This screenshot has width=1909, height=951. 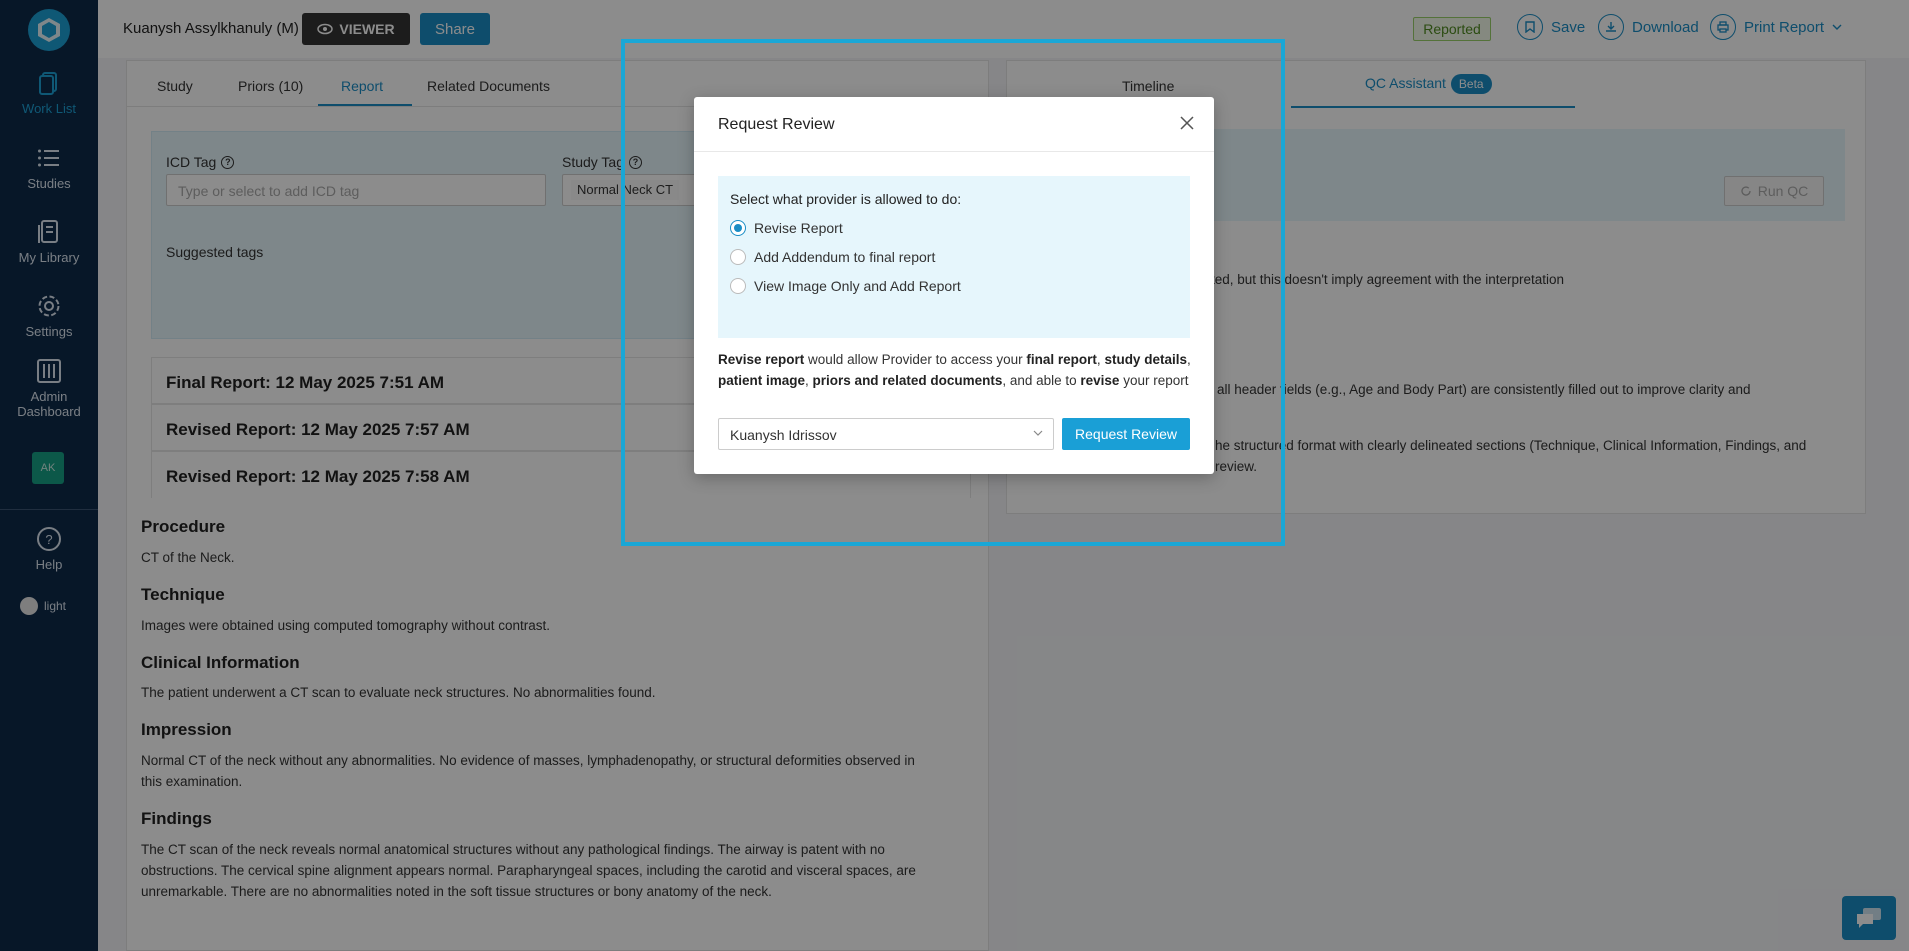 I want to click on desc-text: your report, so click(x=1154, y=380).